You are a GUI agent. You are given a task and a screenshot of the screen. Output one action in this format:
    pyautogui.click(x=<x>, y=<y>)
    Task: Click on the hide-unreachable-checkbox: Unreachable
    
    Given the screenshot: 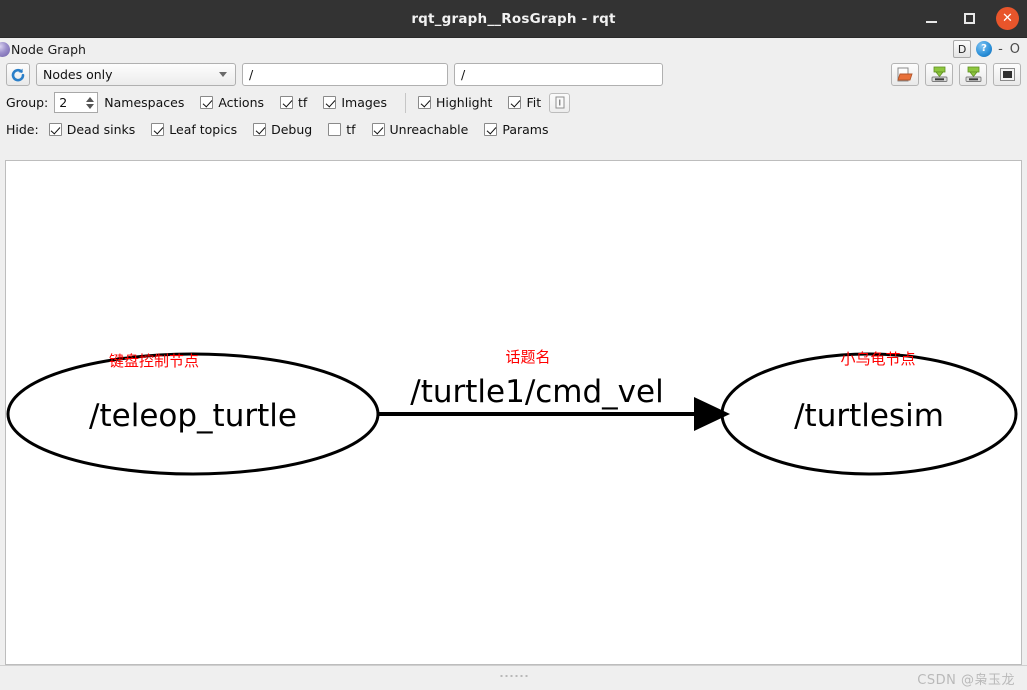 What is the action you would take?
    pyautogui.click(x=420, y=129)
    